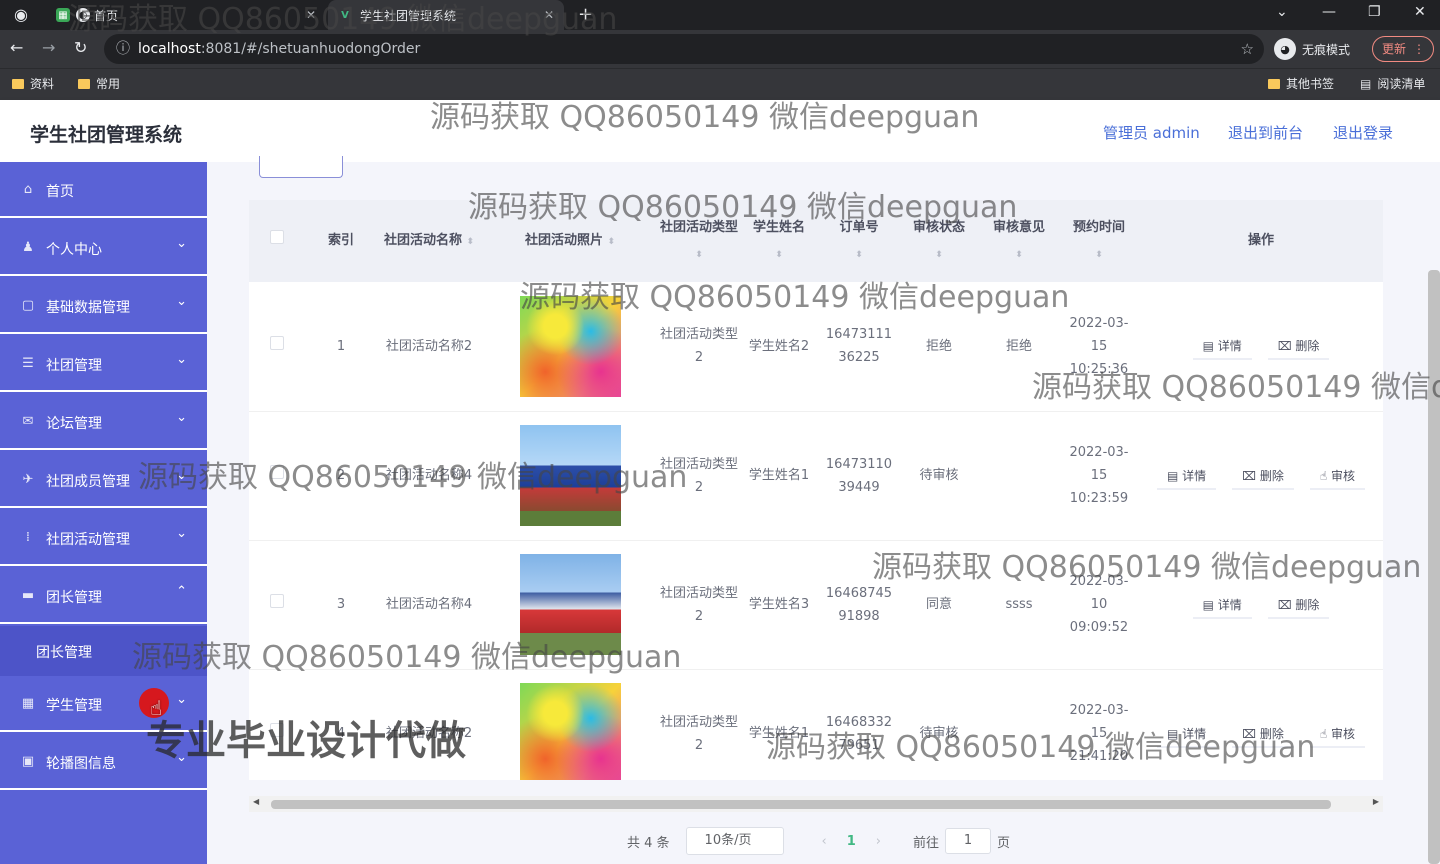  I want to click on select-all-checkbox, so click(277, 237).